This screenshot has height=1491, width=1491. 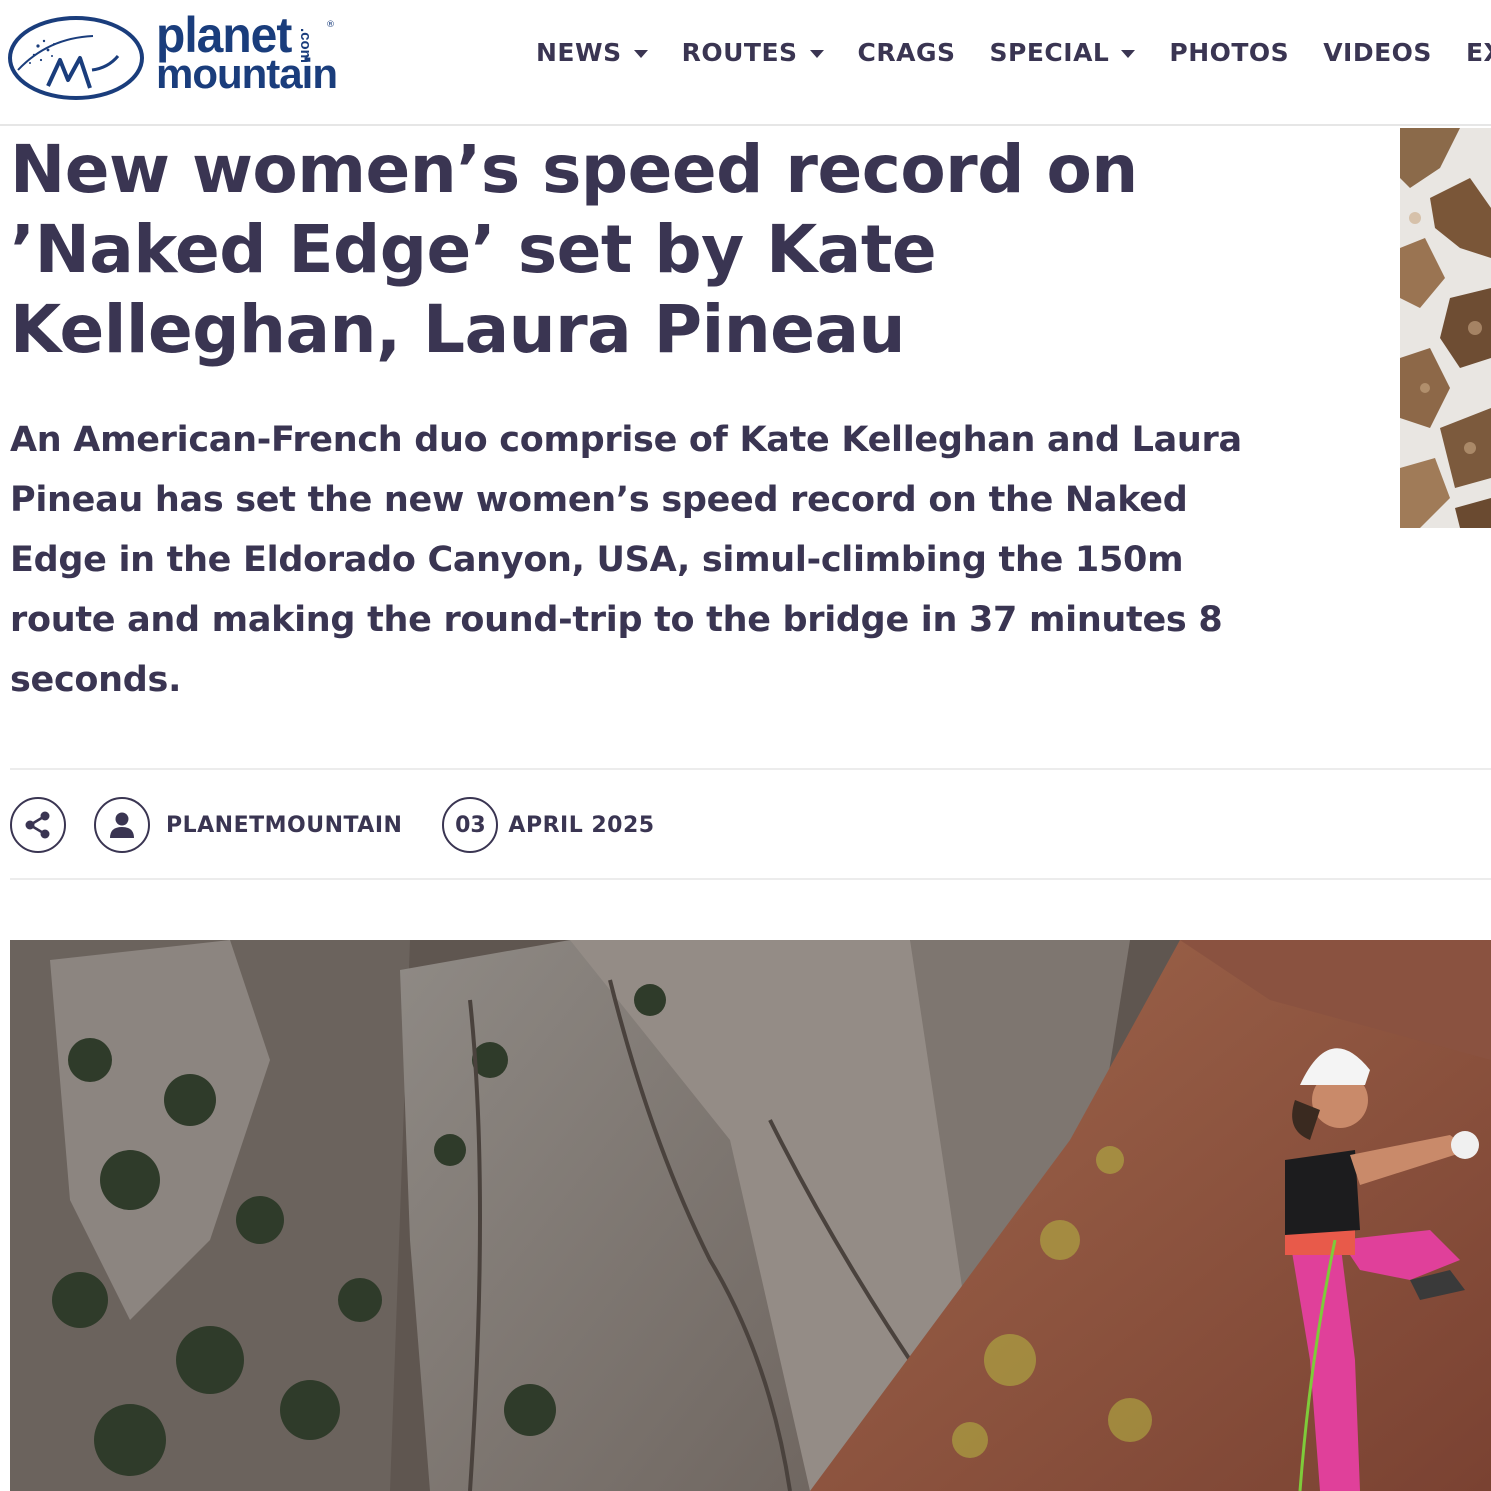 I want to click on nav-item-label: PHOTOS, so click(x=1229, y=52).